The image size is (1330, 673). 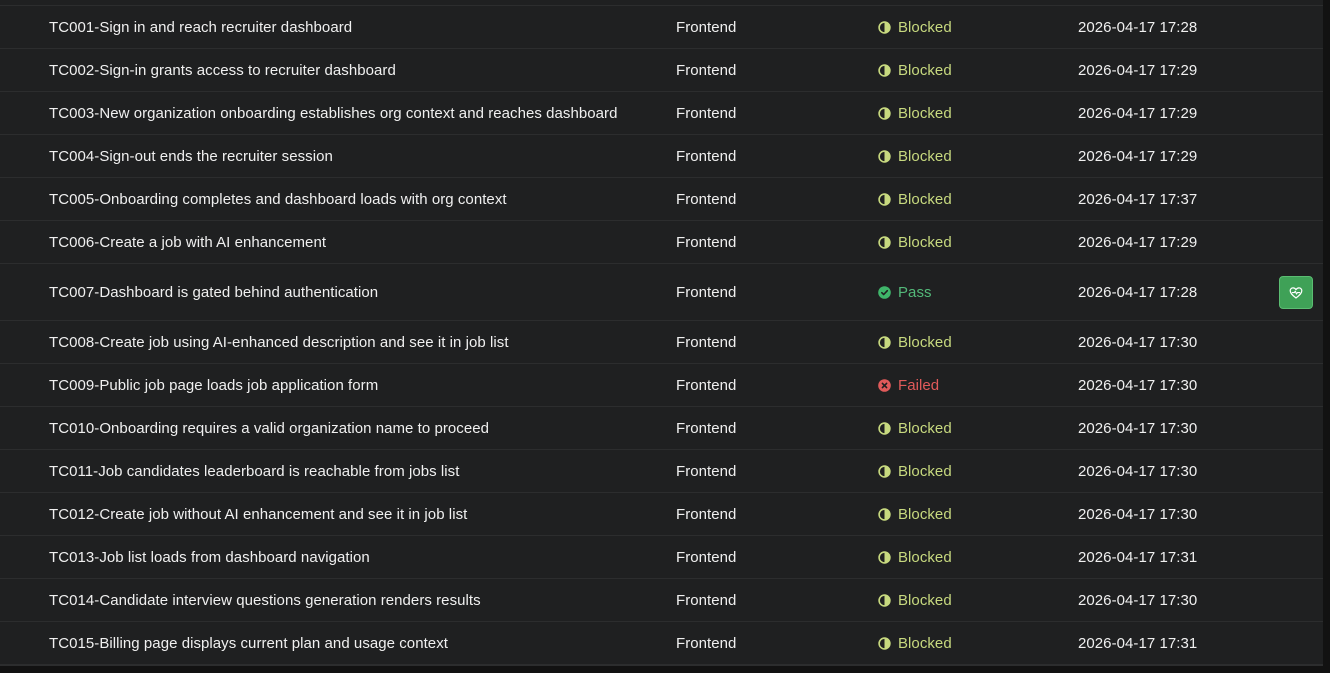 I want to click on test-case-name: TC006-Create a job with AI enhancement, so click(x=188, y=242).